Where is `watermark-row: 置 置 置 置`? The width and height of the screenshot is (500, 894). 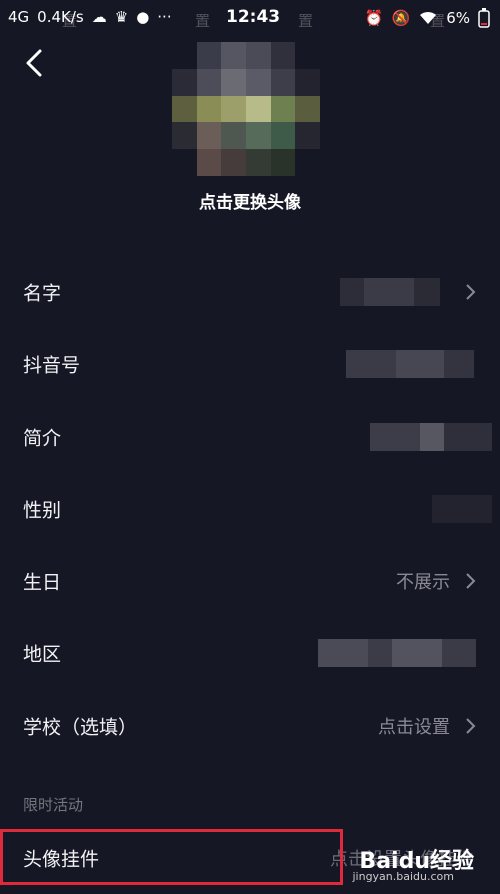
watermark-row: 置 置 置 置 is located at coordinates (250, 21).